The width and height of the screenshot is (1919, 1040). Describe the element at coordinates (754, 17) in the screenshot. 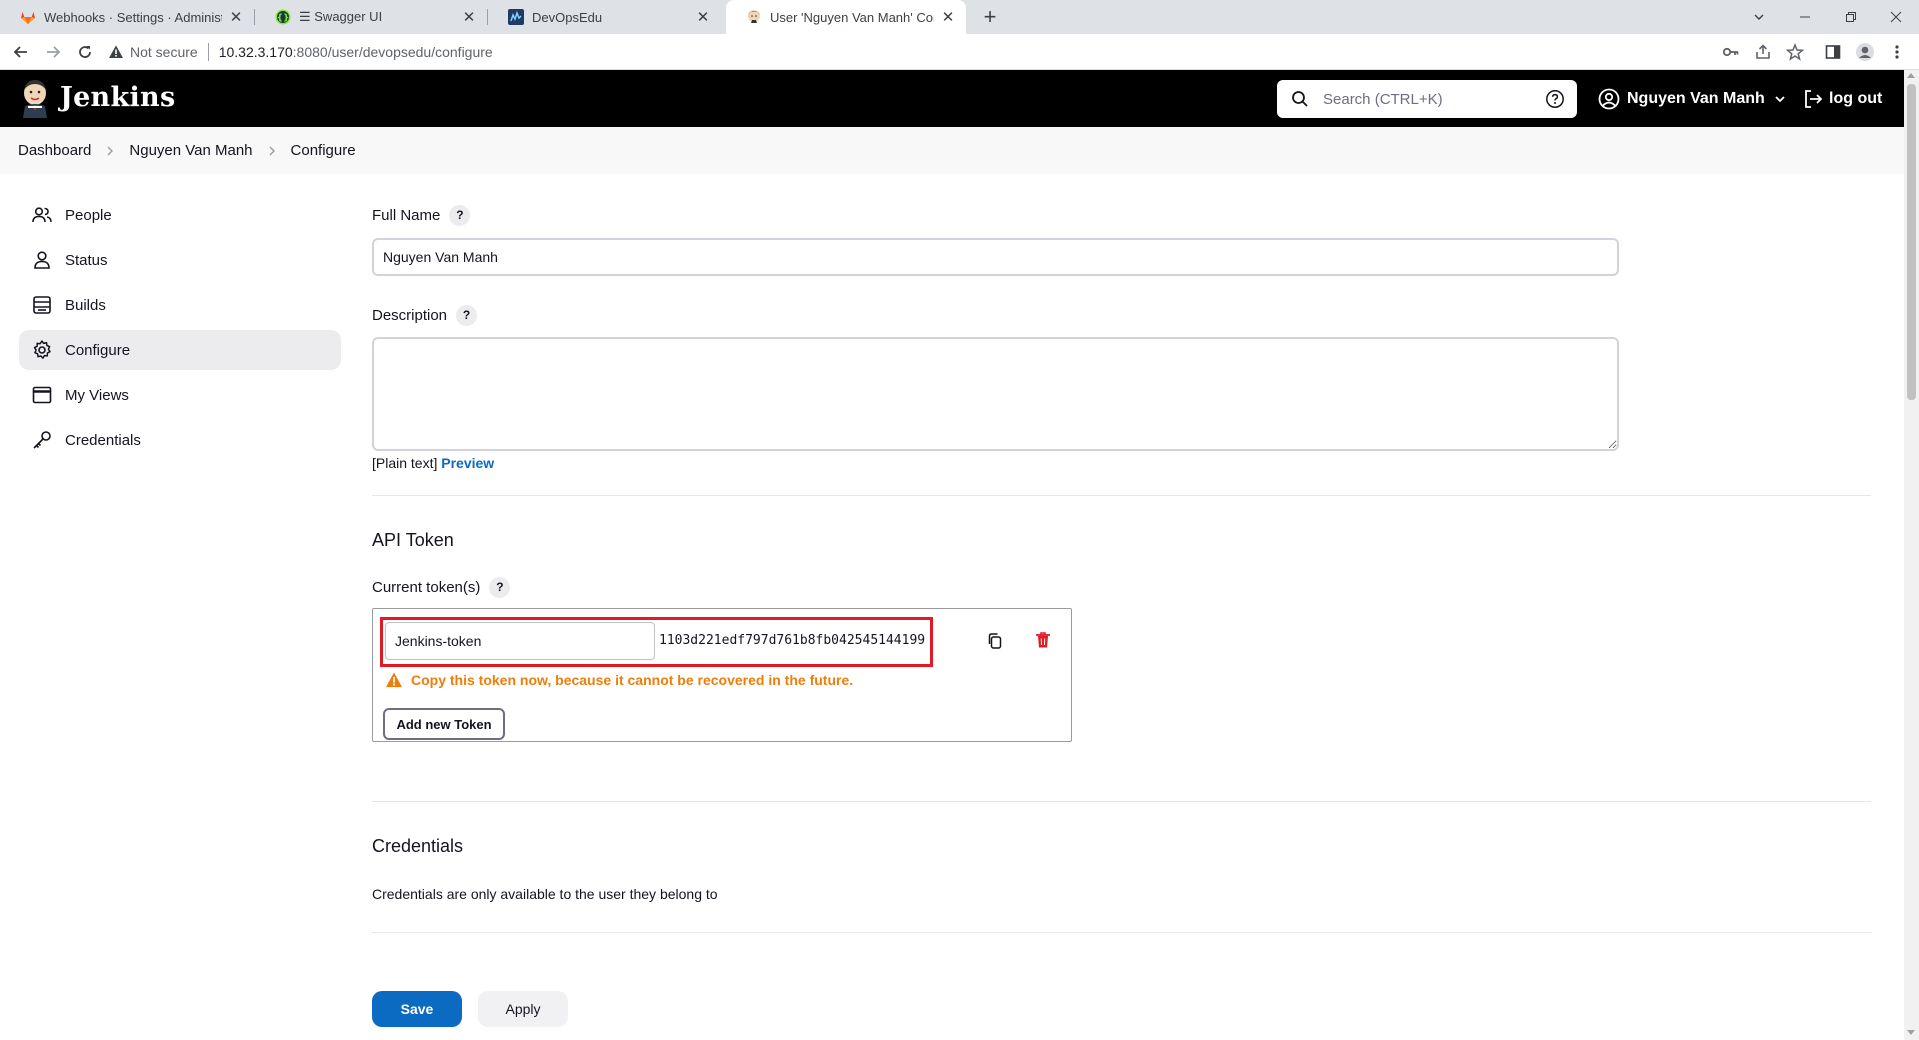

I see `jenkins-icon` at that location.